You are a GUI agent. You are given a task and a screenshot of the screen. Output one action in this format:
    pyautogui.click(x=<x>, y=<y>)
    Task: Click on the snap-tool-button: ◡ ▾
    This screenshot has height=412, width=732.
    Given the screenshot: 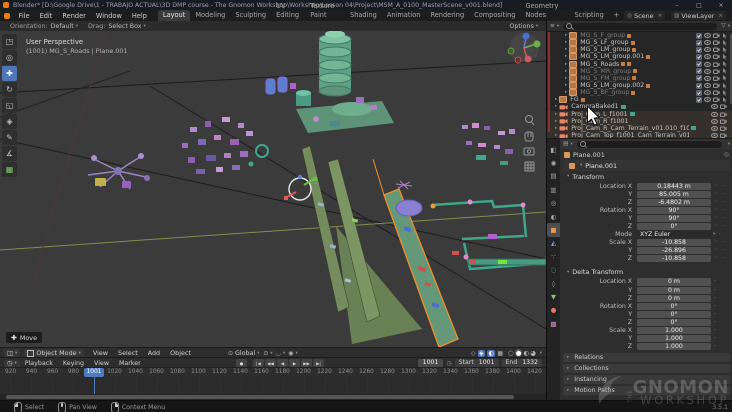 What is the action you would take?
    pyautogui.click(x=281, y=353)
    